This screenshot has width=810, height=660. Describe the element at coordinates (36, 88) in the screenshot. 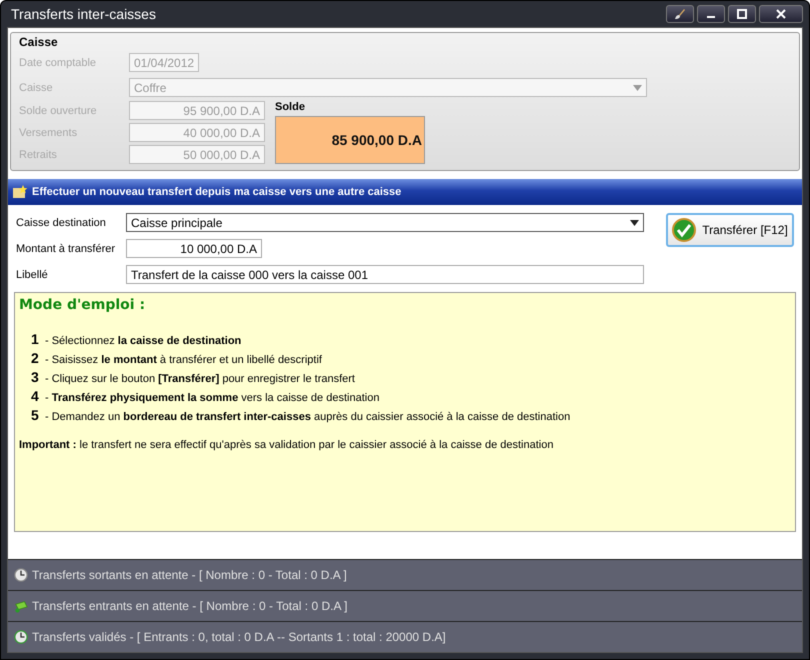

I see `field-label: Caisse` at that location.